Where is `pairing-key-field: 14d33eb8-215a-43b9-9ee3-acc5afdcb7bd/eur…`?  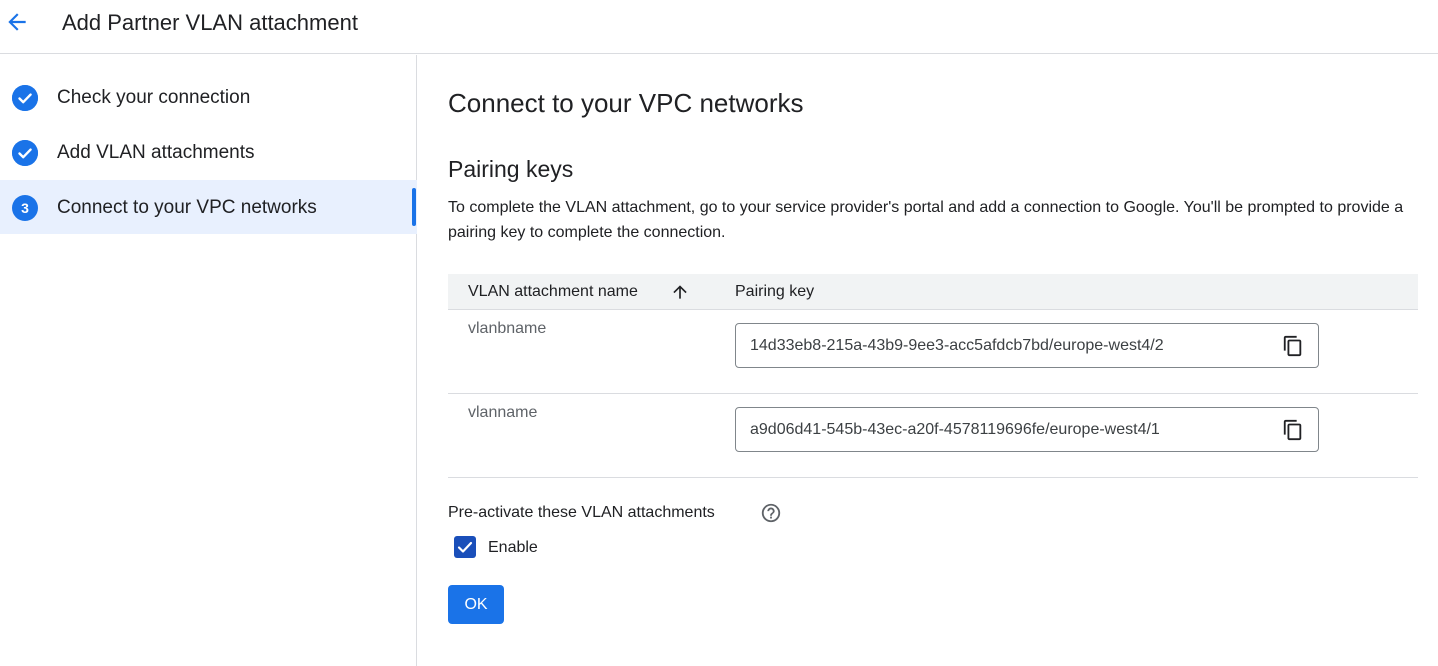
pairing-key-field: 14d33eb8-215a-43b9-9ee3-acc5afdcb7bd/eur… is located at coordinates (1027, 345).